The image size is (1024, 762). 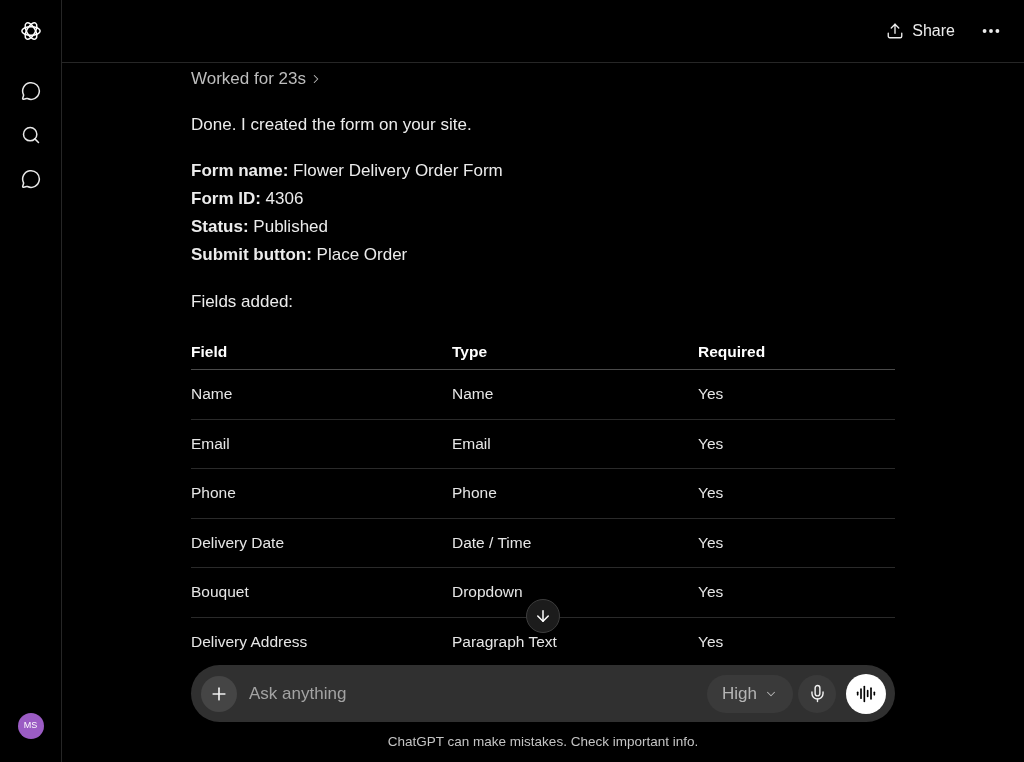 What do you see at coordinates (470, 351) in the screenshot?
I see `table-header-cell: Type` at bounding box center [470, 351].